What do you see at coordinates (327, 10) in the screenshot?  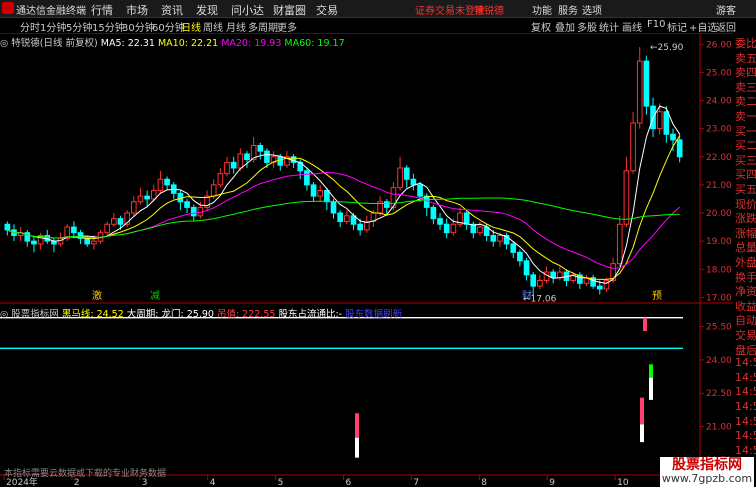 I see `menu-item: 交易` at bounding box center [327, 10].